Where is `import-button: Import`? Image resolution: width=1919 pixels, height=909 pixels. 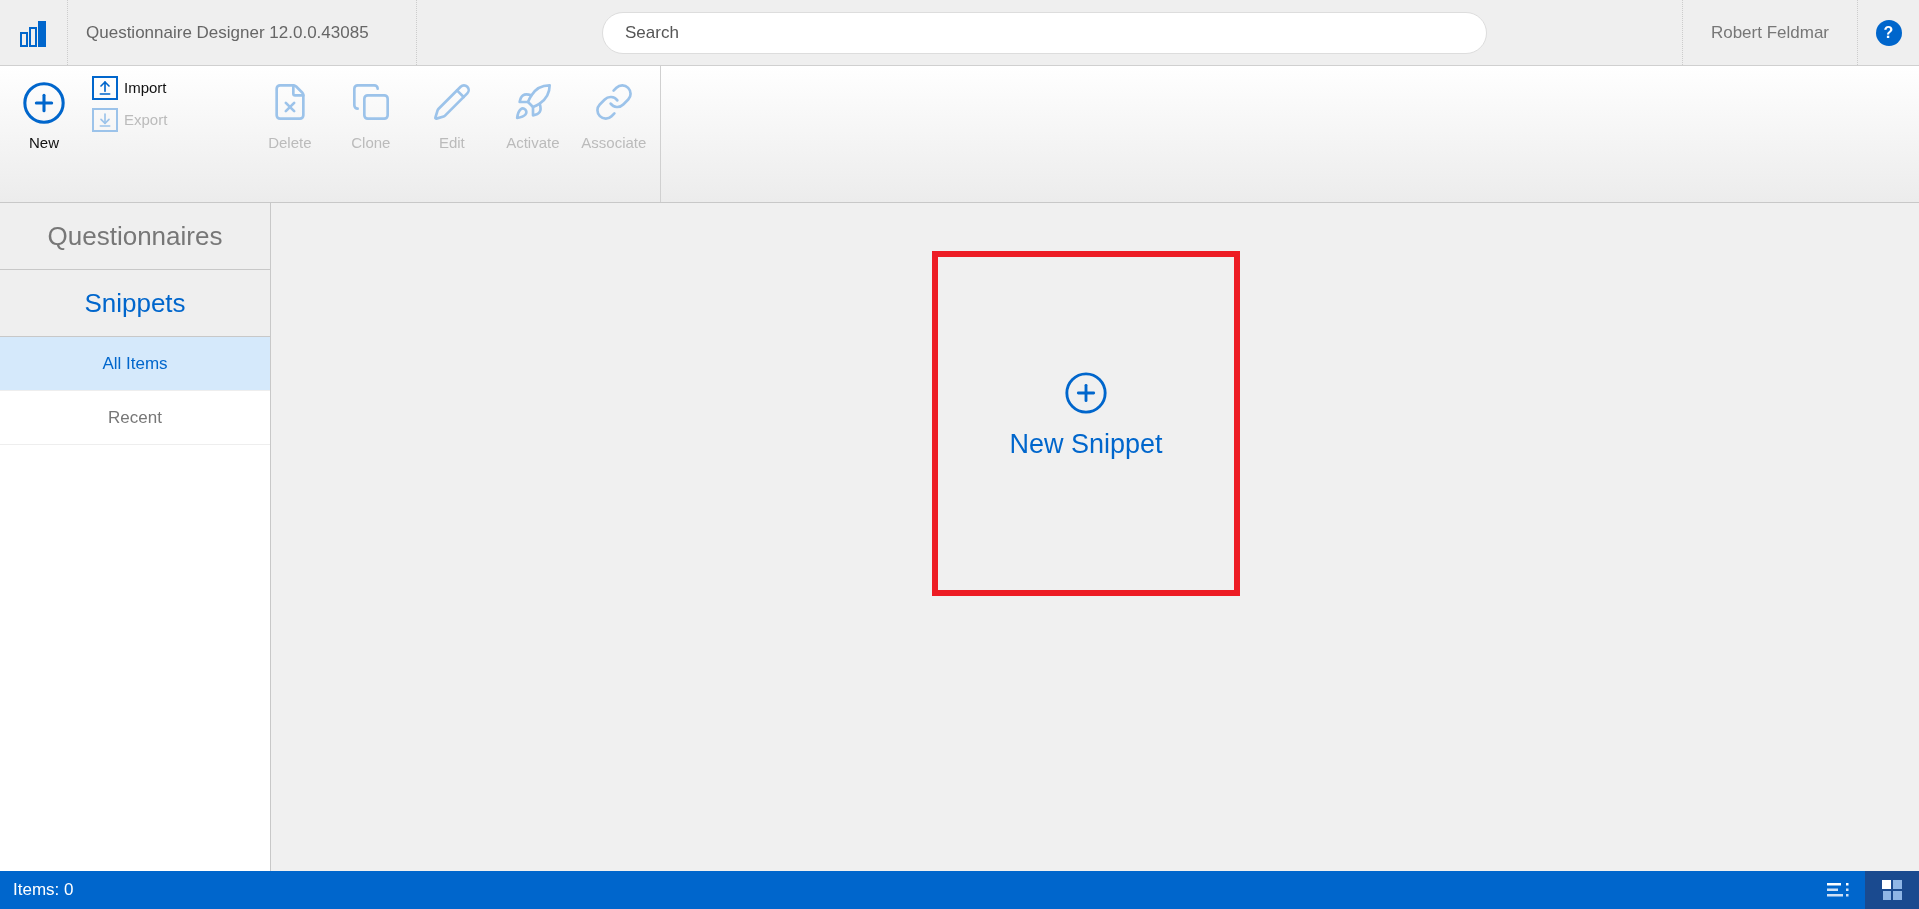
import-button: Import is located at coordinates (130, 88).